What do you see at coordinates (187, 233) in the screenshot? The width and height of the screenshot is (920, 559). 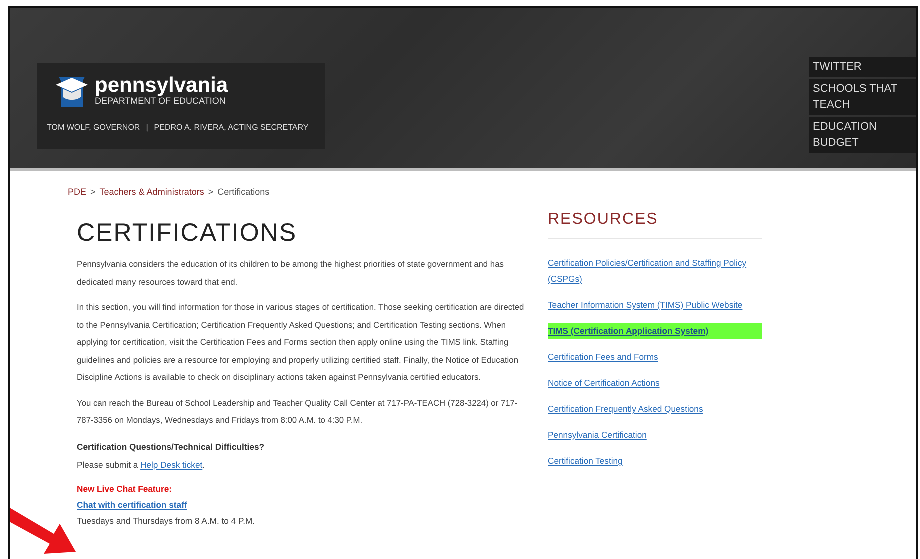 I see `page-title: CERTIFICATIONS` at bounding box center [187, 233].